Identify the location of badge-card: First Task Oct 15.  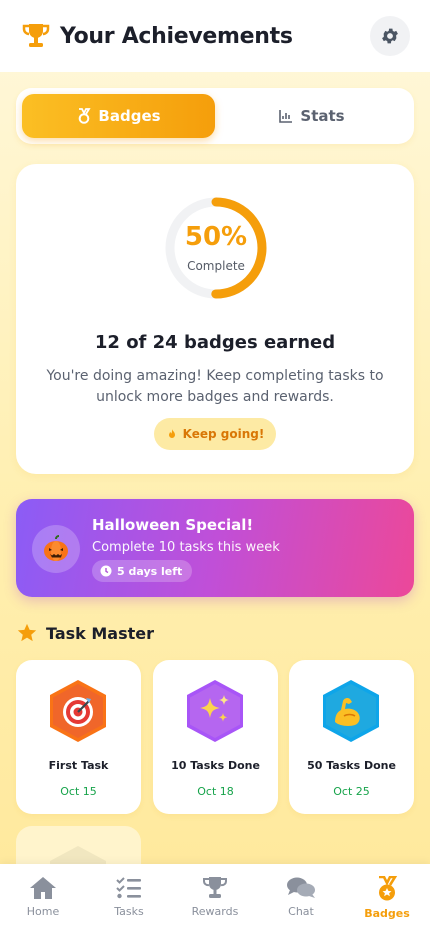
(78, 737).